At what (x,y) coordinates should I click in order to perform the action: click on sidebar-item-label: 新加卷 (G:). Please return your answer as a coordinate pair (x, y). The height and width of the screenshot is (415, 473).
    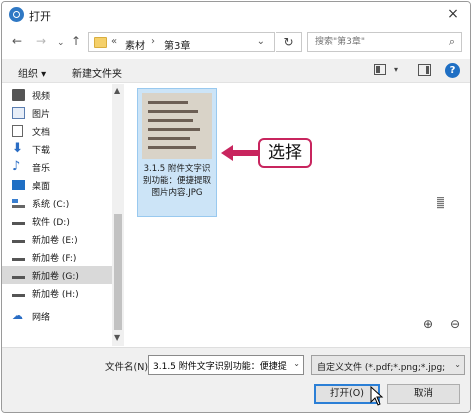
    Looking at the image, I should click on (55, 277).